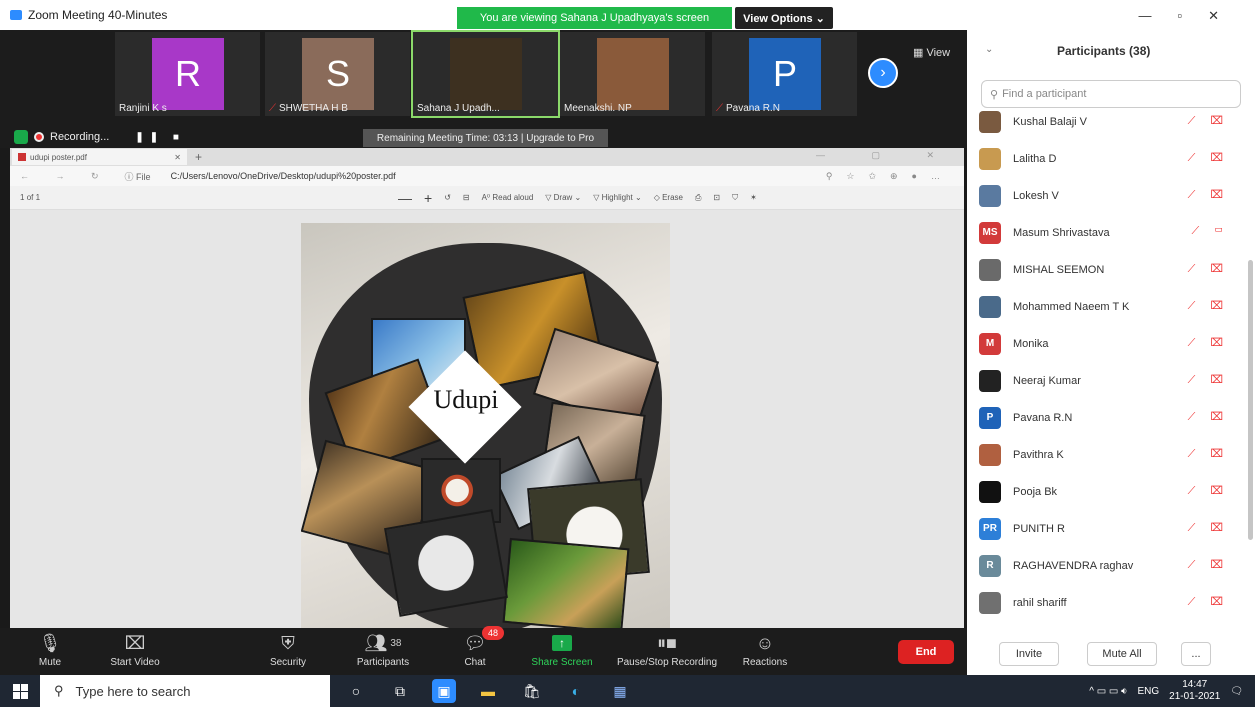  I want to click on pdf-tool-button: A⁰ Read aloud, so click(508, 197).